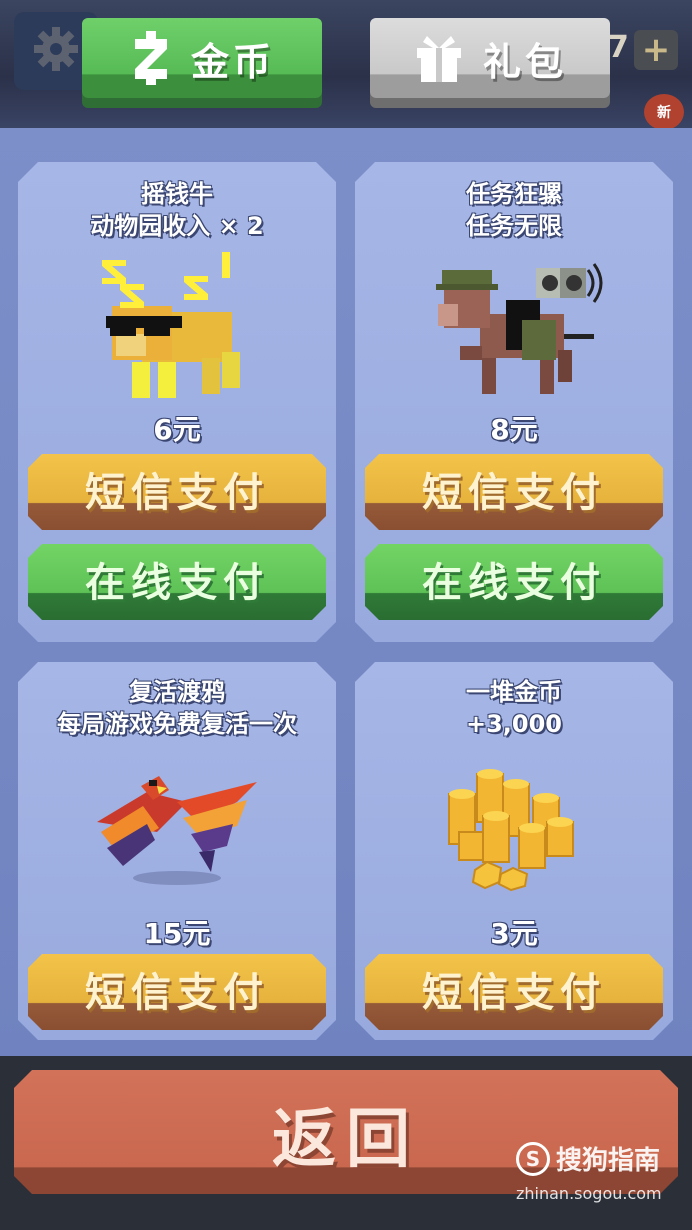  I want to click on plus-icon: +, so click(656, 50).